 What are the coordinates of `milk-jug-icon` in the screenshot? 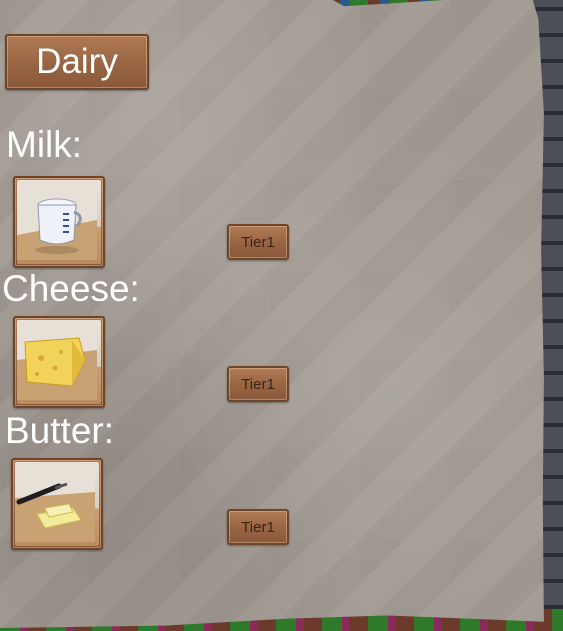 It's located at (59, 222).